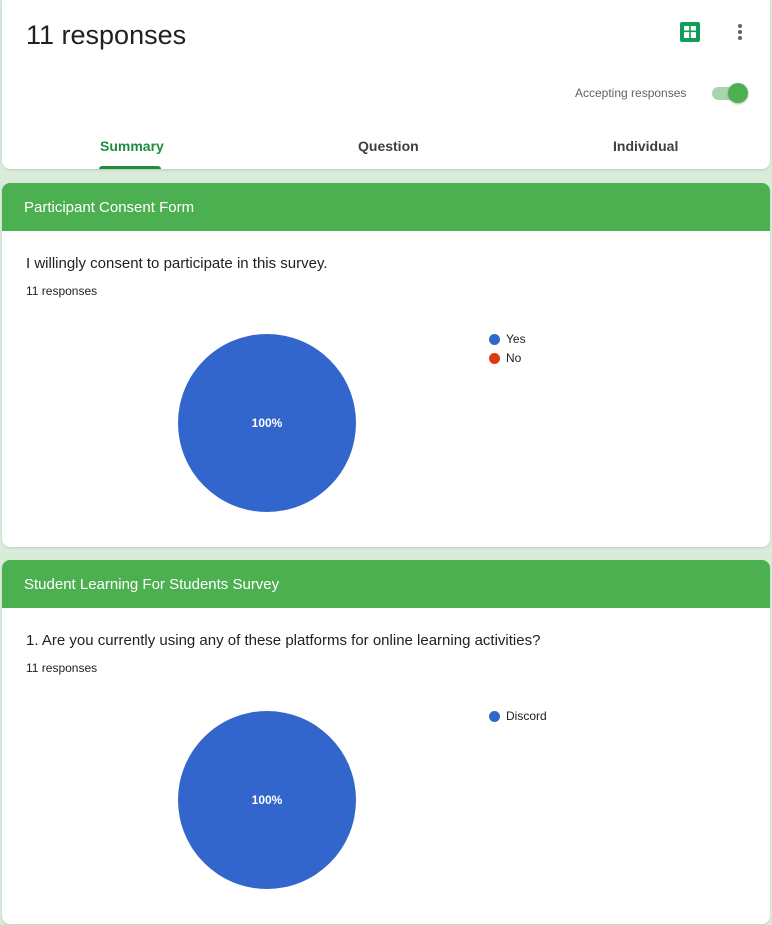 The height and width of the screenshot is (925, 772). Describe the element at coordinates (631, 93) in the screenshot. I see `accepting-responses-label: Accepting responses` at that location.